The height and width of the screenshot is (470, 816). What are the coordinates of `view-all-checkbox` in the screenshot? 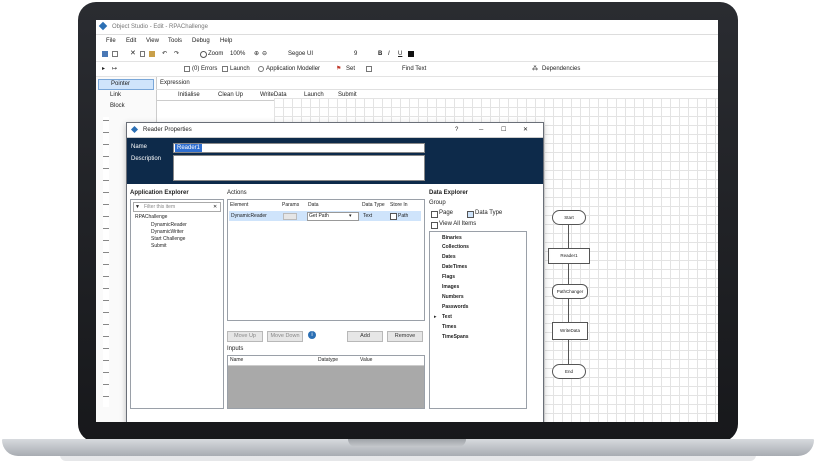 It's located at (434, 225).